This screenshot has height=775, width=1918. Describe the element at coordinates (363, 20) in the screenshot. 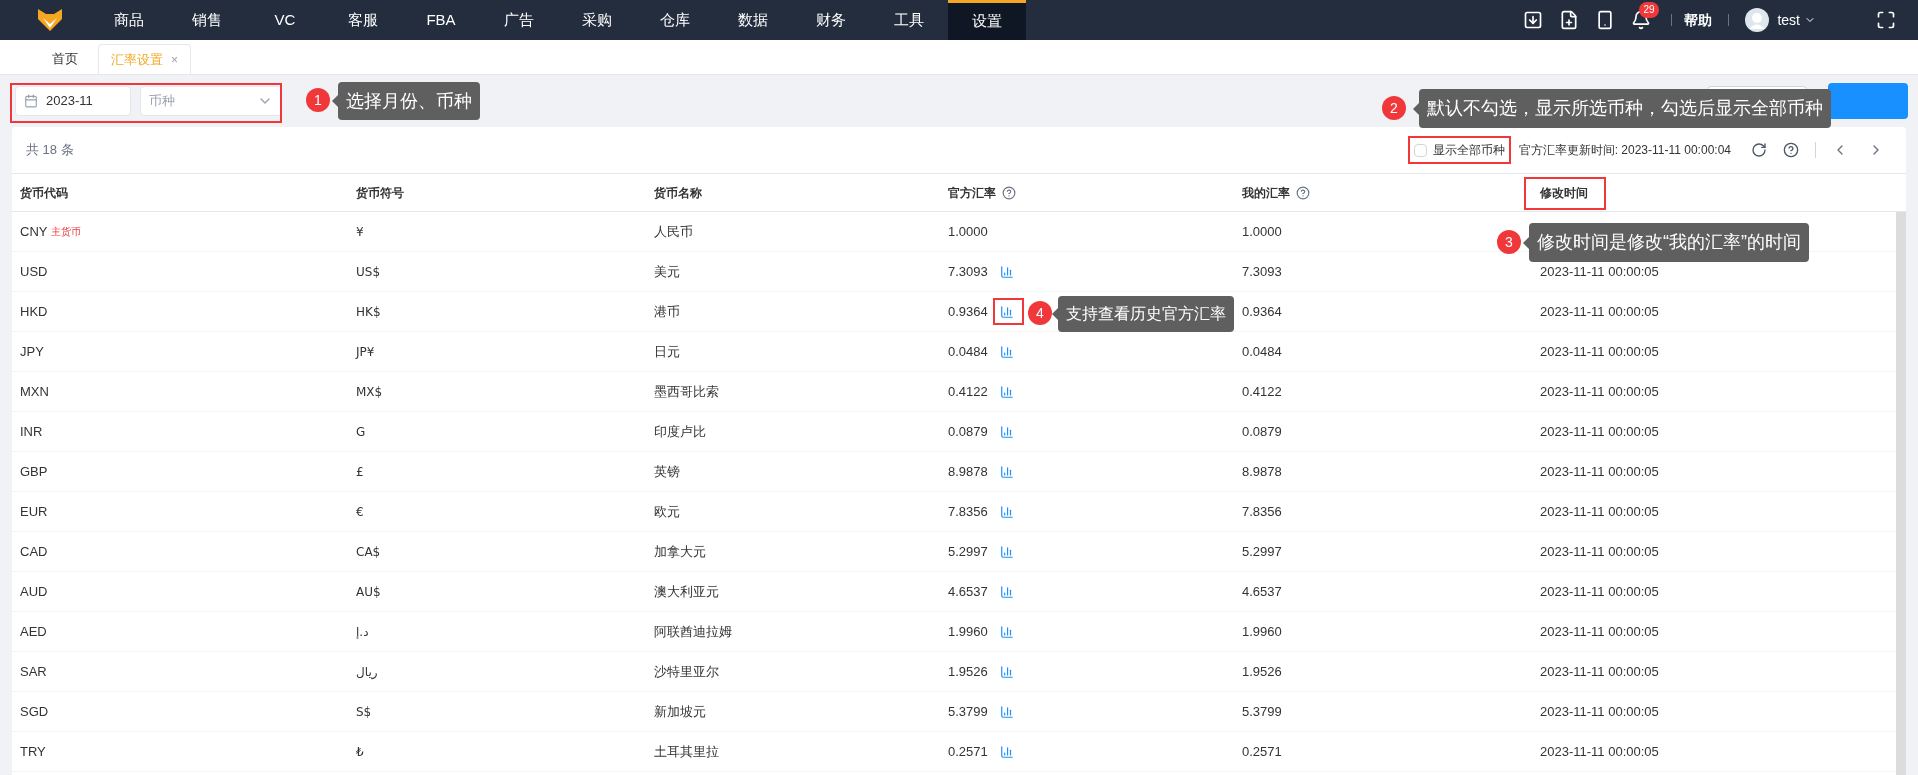

I see `nav-menu-item: 客服` at that location.